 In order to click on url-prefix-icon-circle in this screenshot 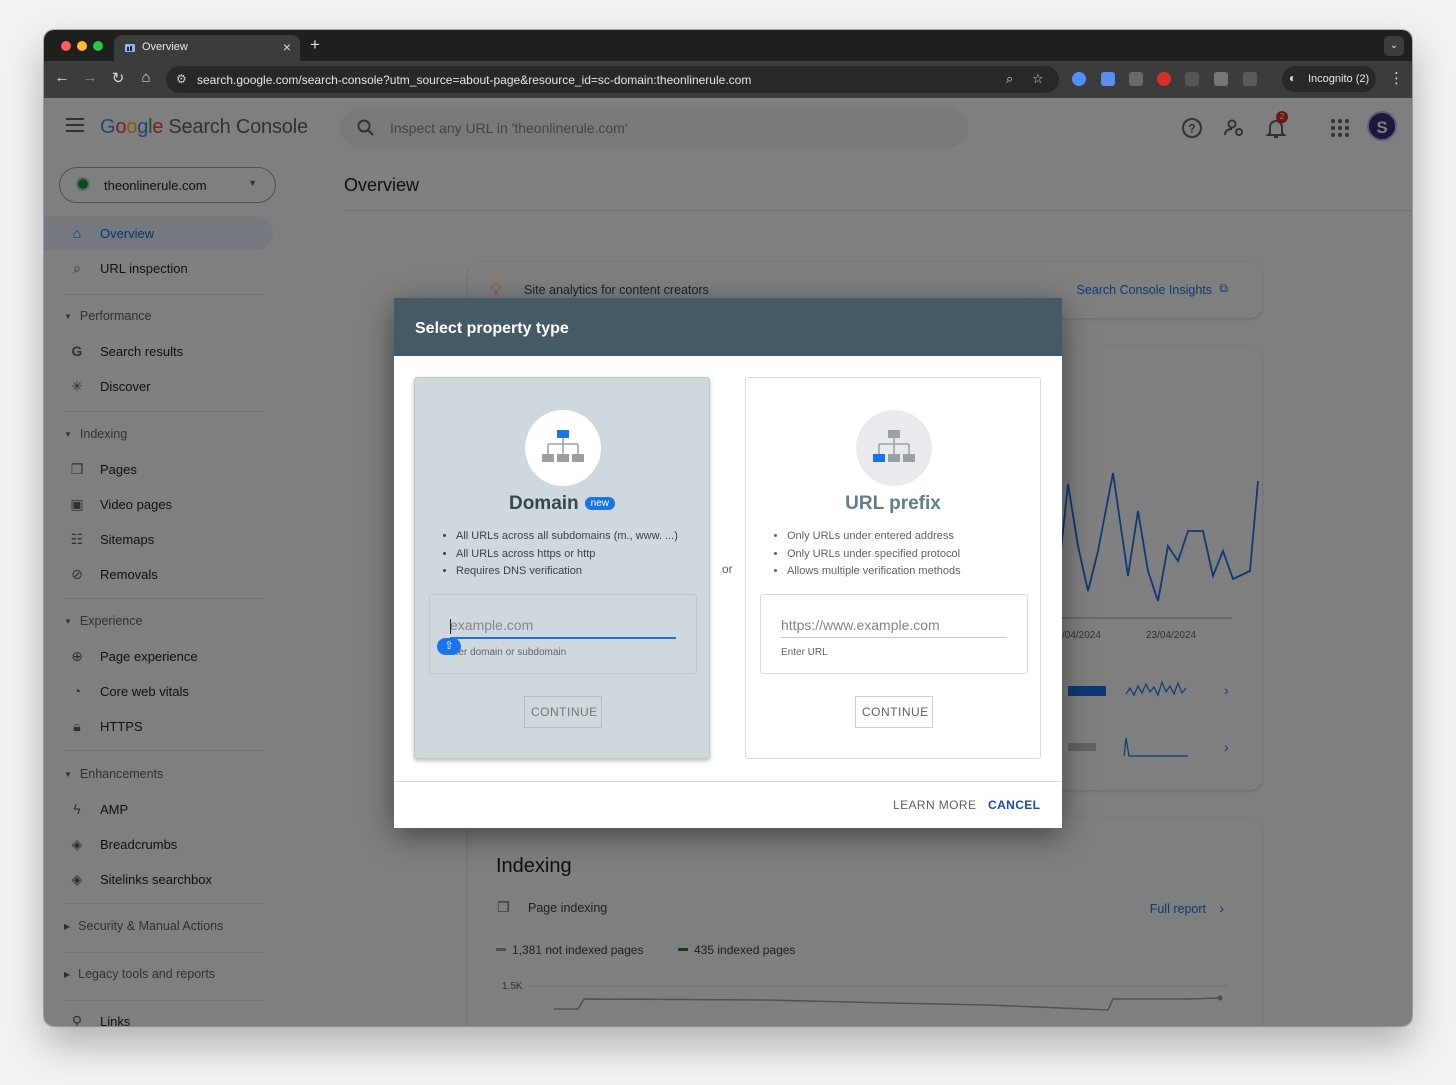, I will do `click(894, 448)`.